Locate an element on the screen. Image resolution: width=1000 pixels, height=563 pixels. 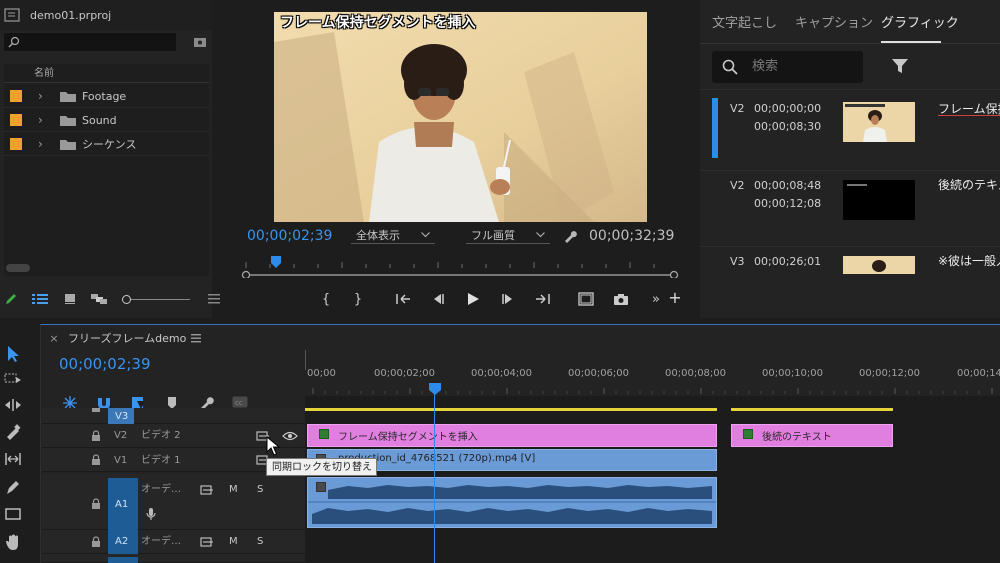
ruler-label: 00;00;06;00 is located at coordinates (599, 373).